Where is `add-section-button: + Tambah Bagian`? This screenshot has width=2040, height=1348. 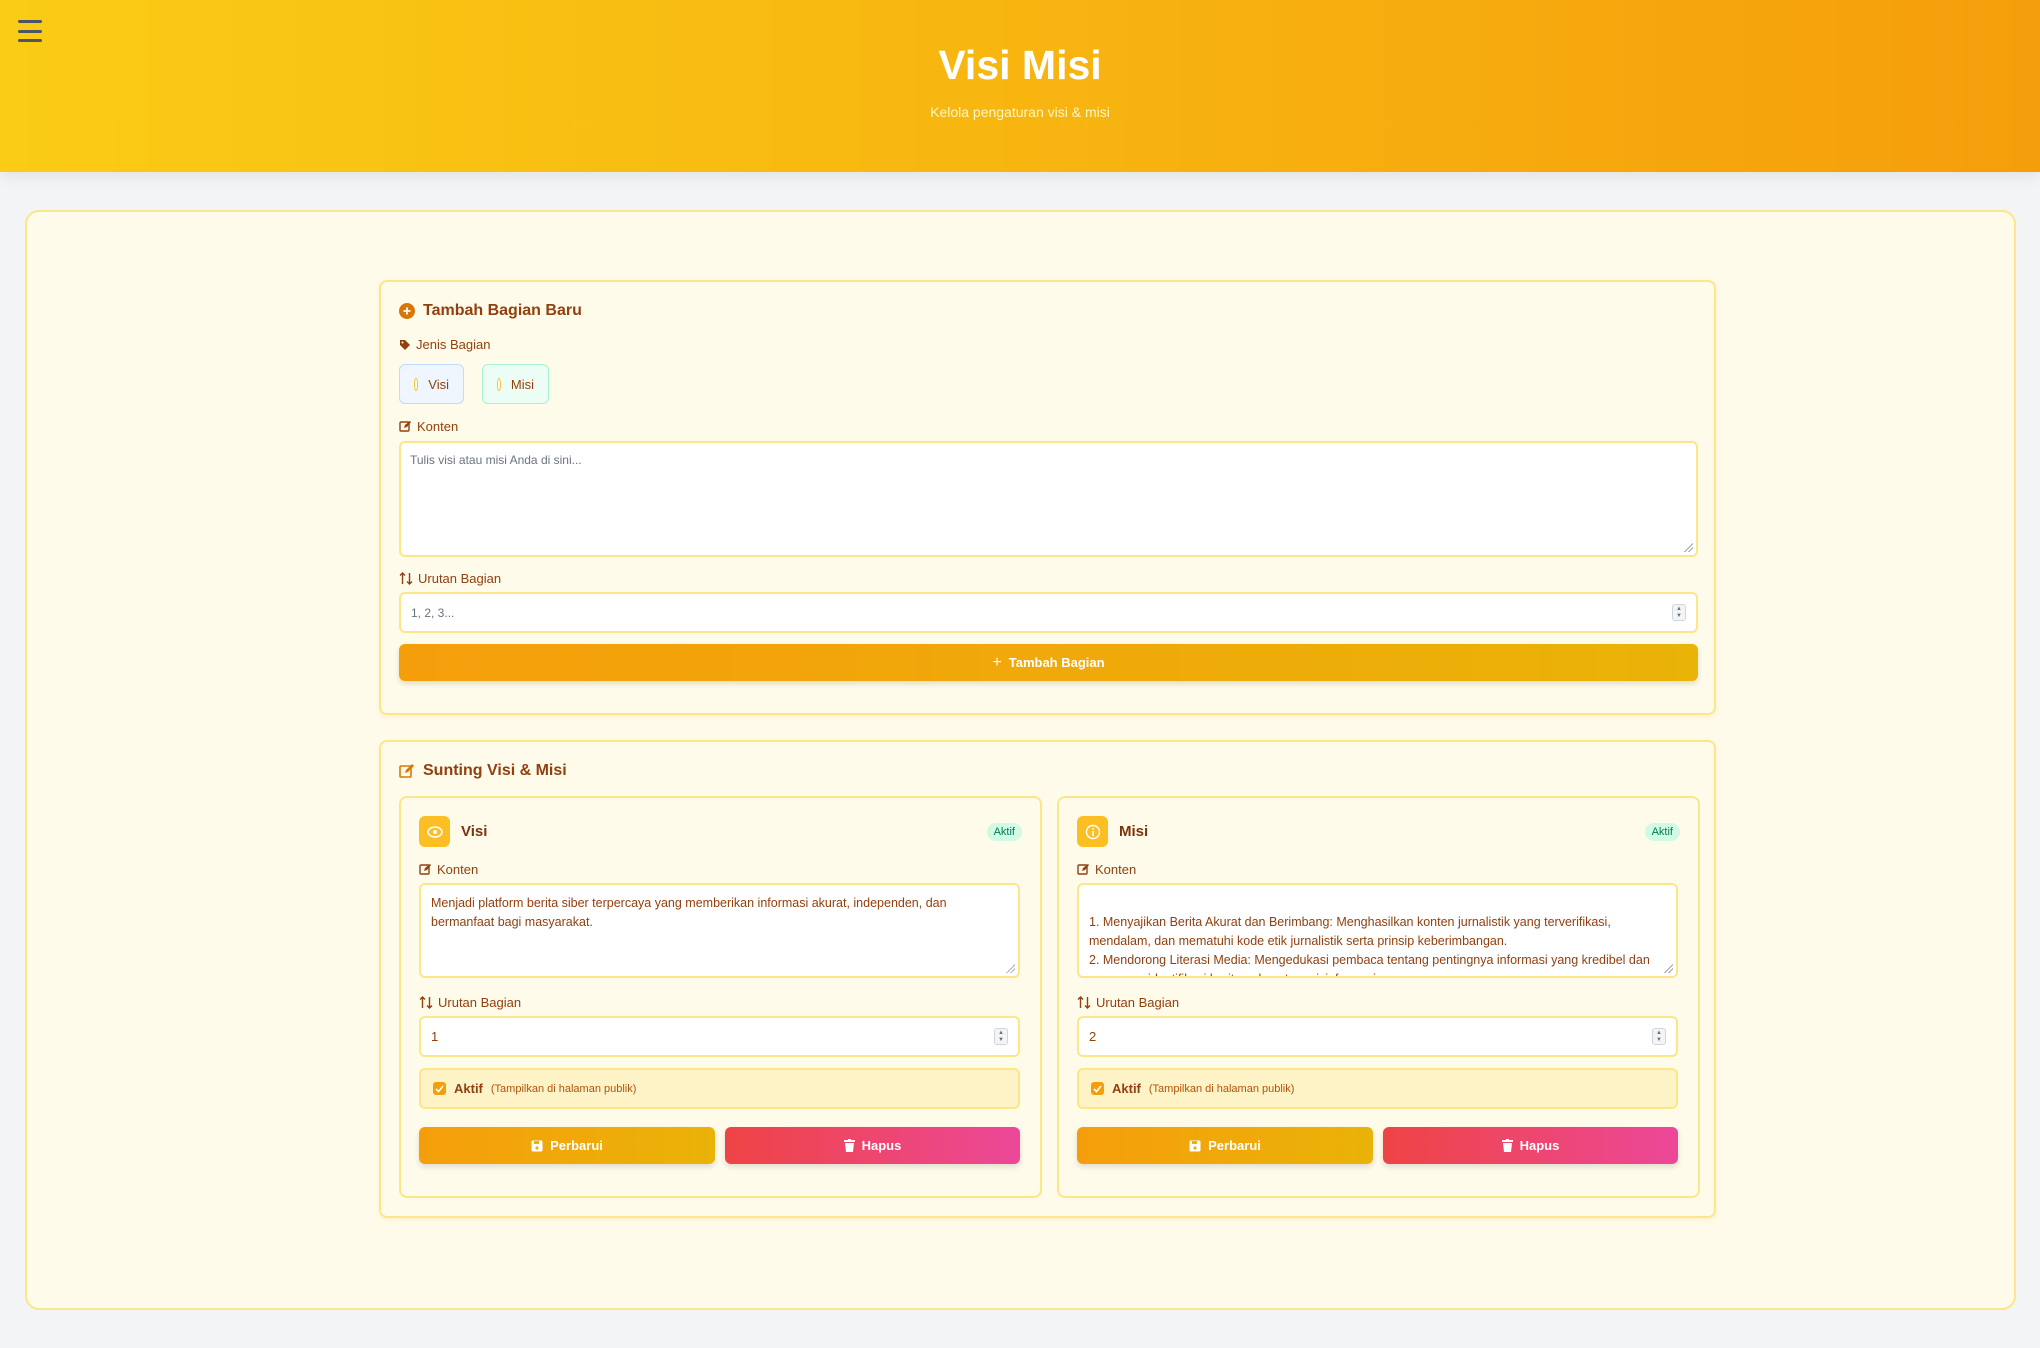 add-section-button: + Tambah Bagian is located at coordinates (1048, 662).